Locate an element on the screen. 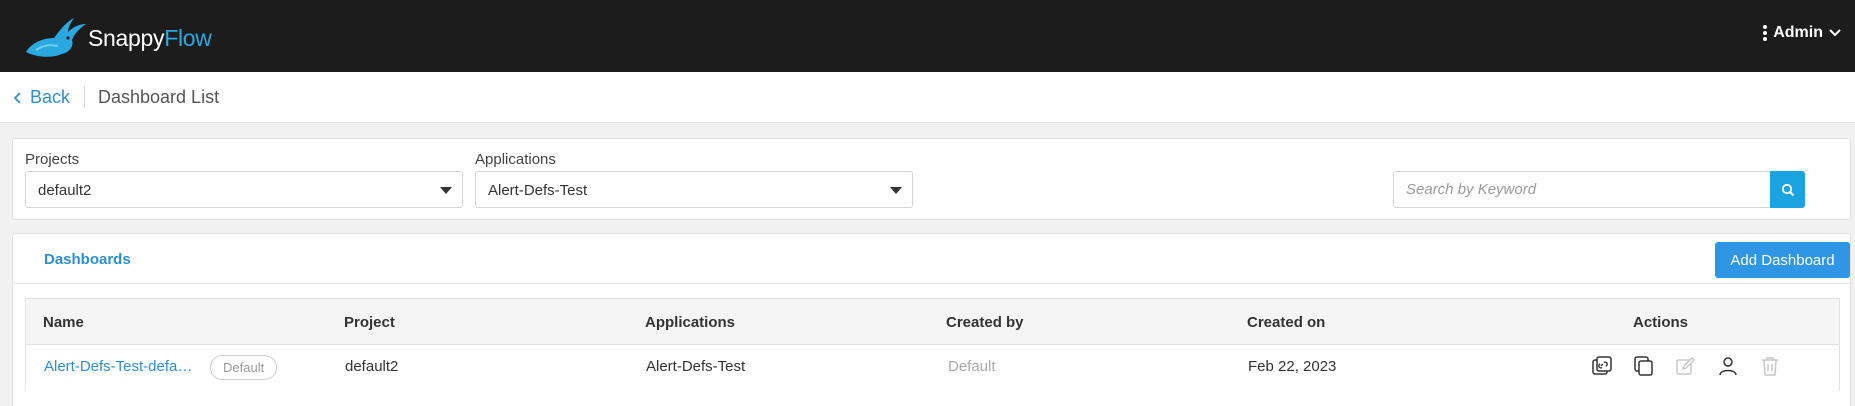 The height and width of the screenshot is (406, 1855). search-icon is located at coordinates (1787, 189).